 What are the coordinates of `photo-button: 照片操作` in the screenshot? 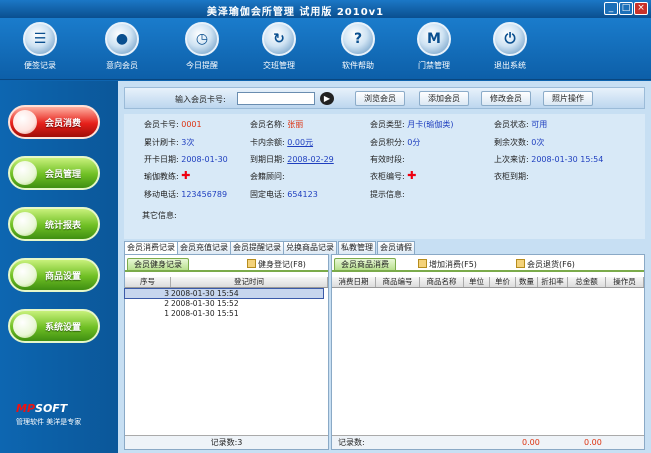 It's located at (568, 98).